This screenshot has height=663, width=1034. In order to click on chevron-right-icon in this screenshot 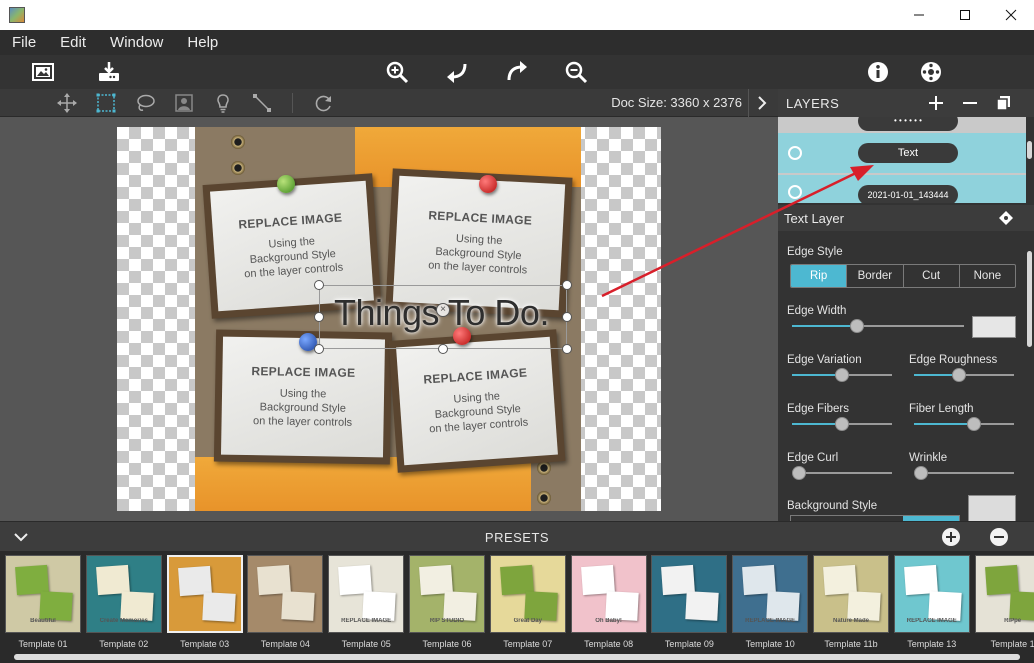, I will do `click(761, 103)`.